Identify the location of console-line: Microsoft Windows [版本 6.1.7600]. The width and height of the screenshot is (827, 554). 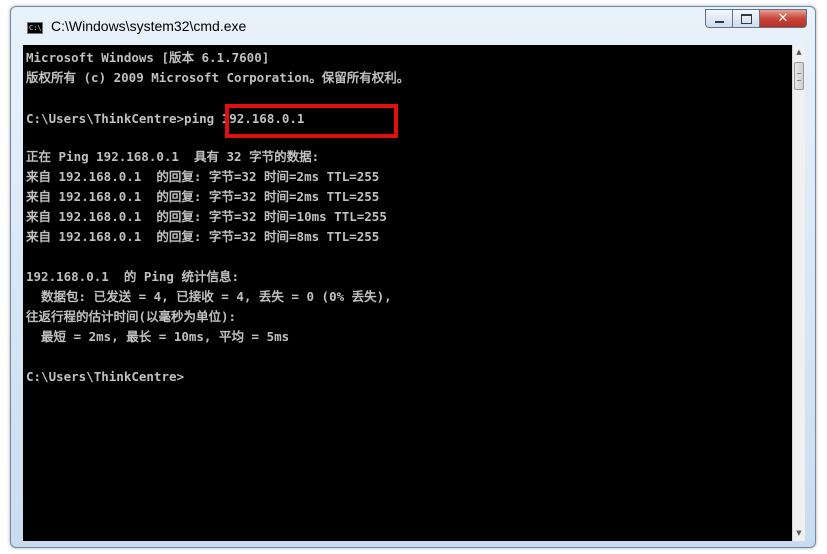
(148, 57).